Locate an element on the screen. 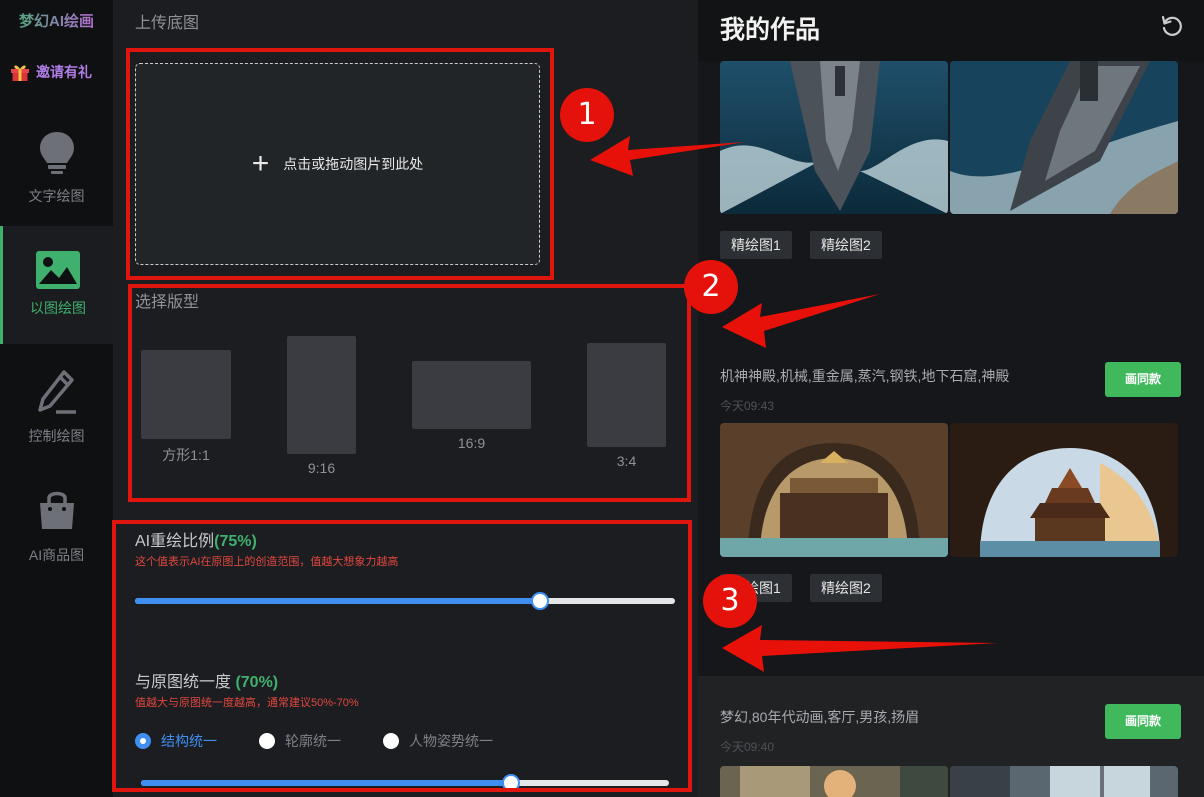 The height and width of the screenshot is (797, 1204). sidebar-item-label: AI商品图 is located at coordinates (56, 555).